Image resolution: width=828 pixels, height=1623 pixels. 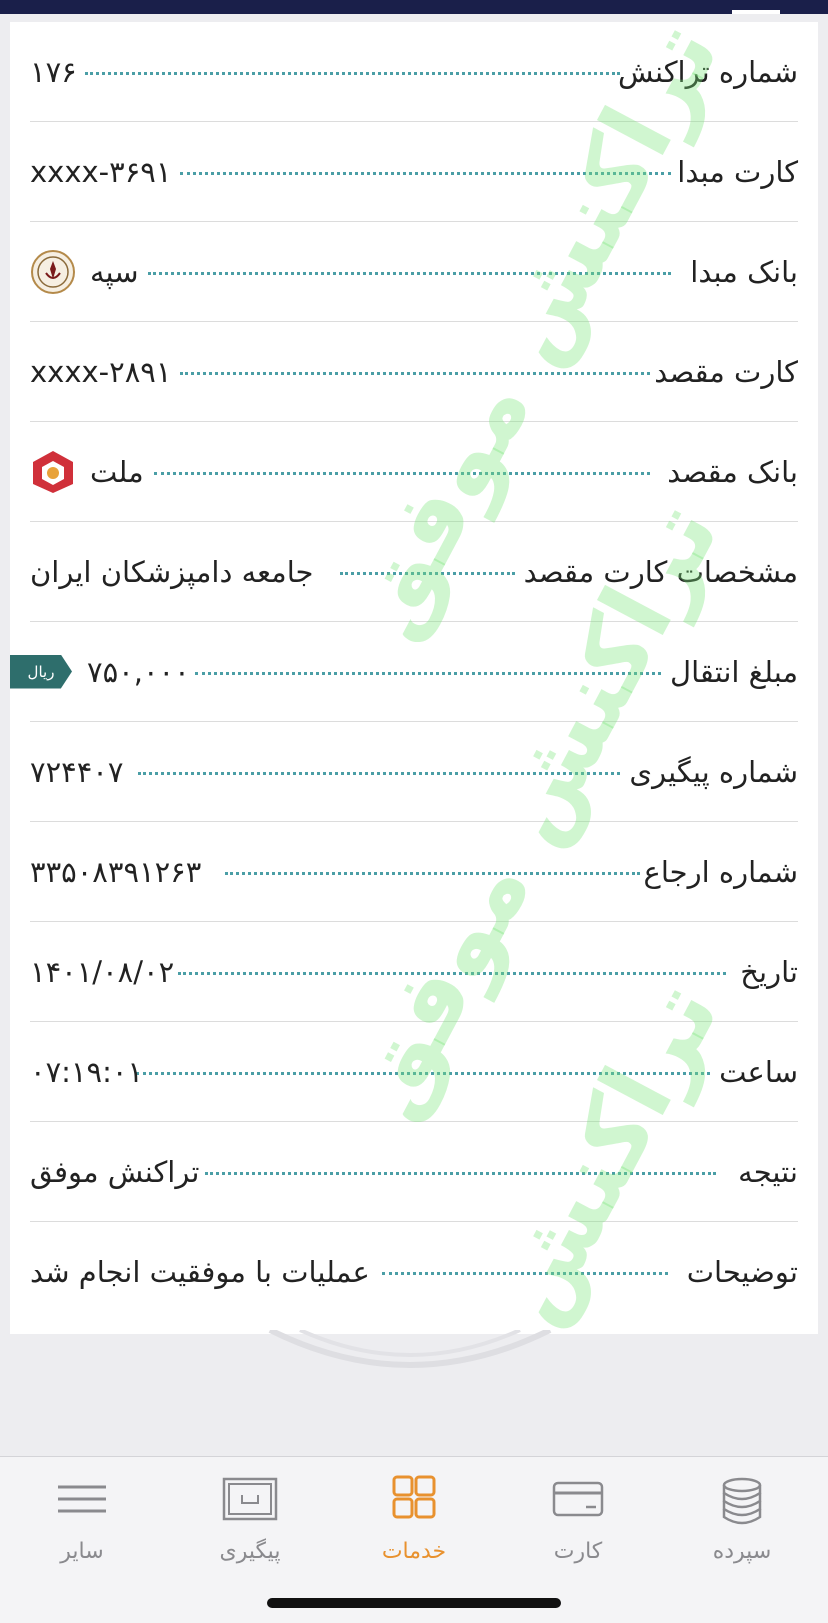 What do you see at coordinates (87, 472) in the screenshot?
I see `row-value: ملت` at bounding box center [87, 472].